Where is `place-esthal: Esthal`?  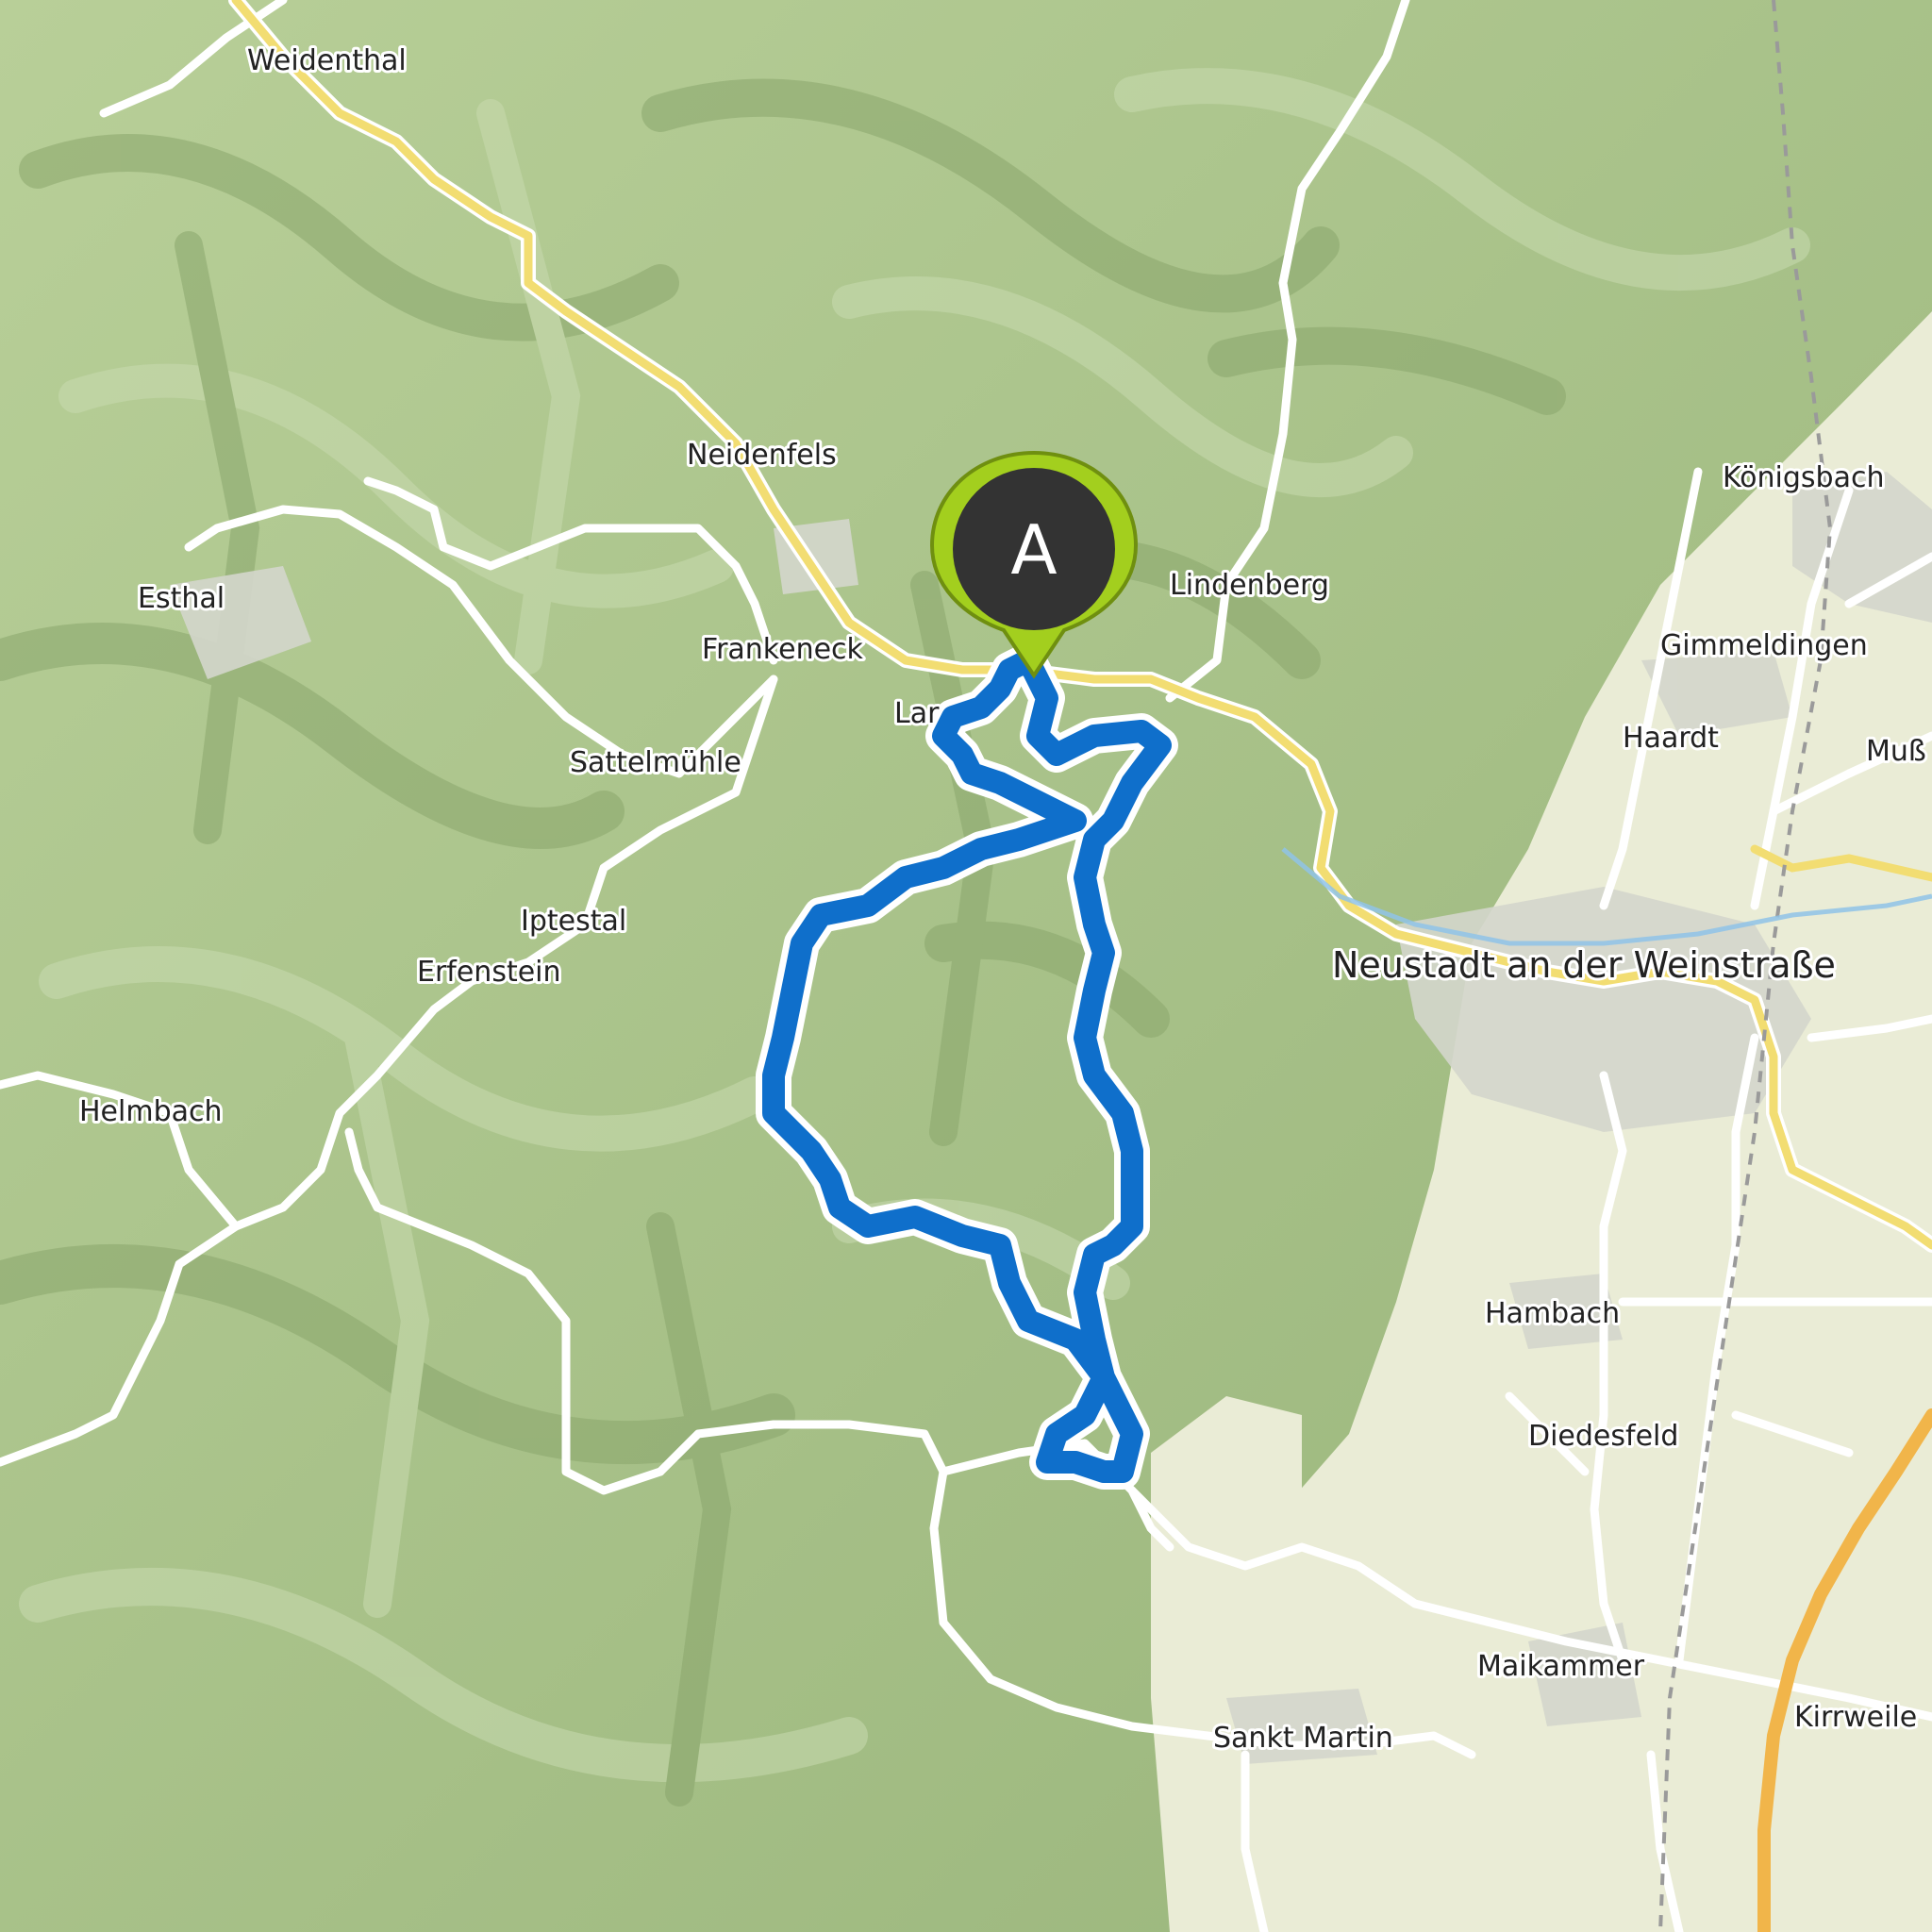 place-esthal: Esthal is located at coordinates (182, 599).